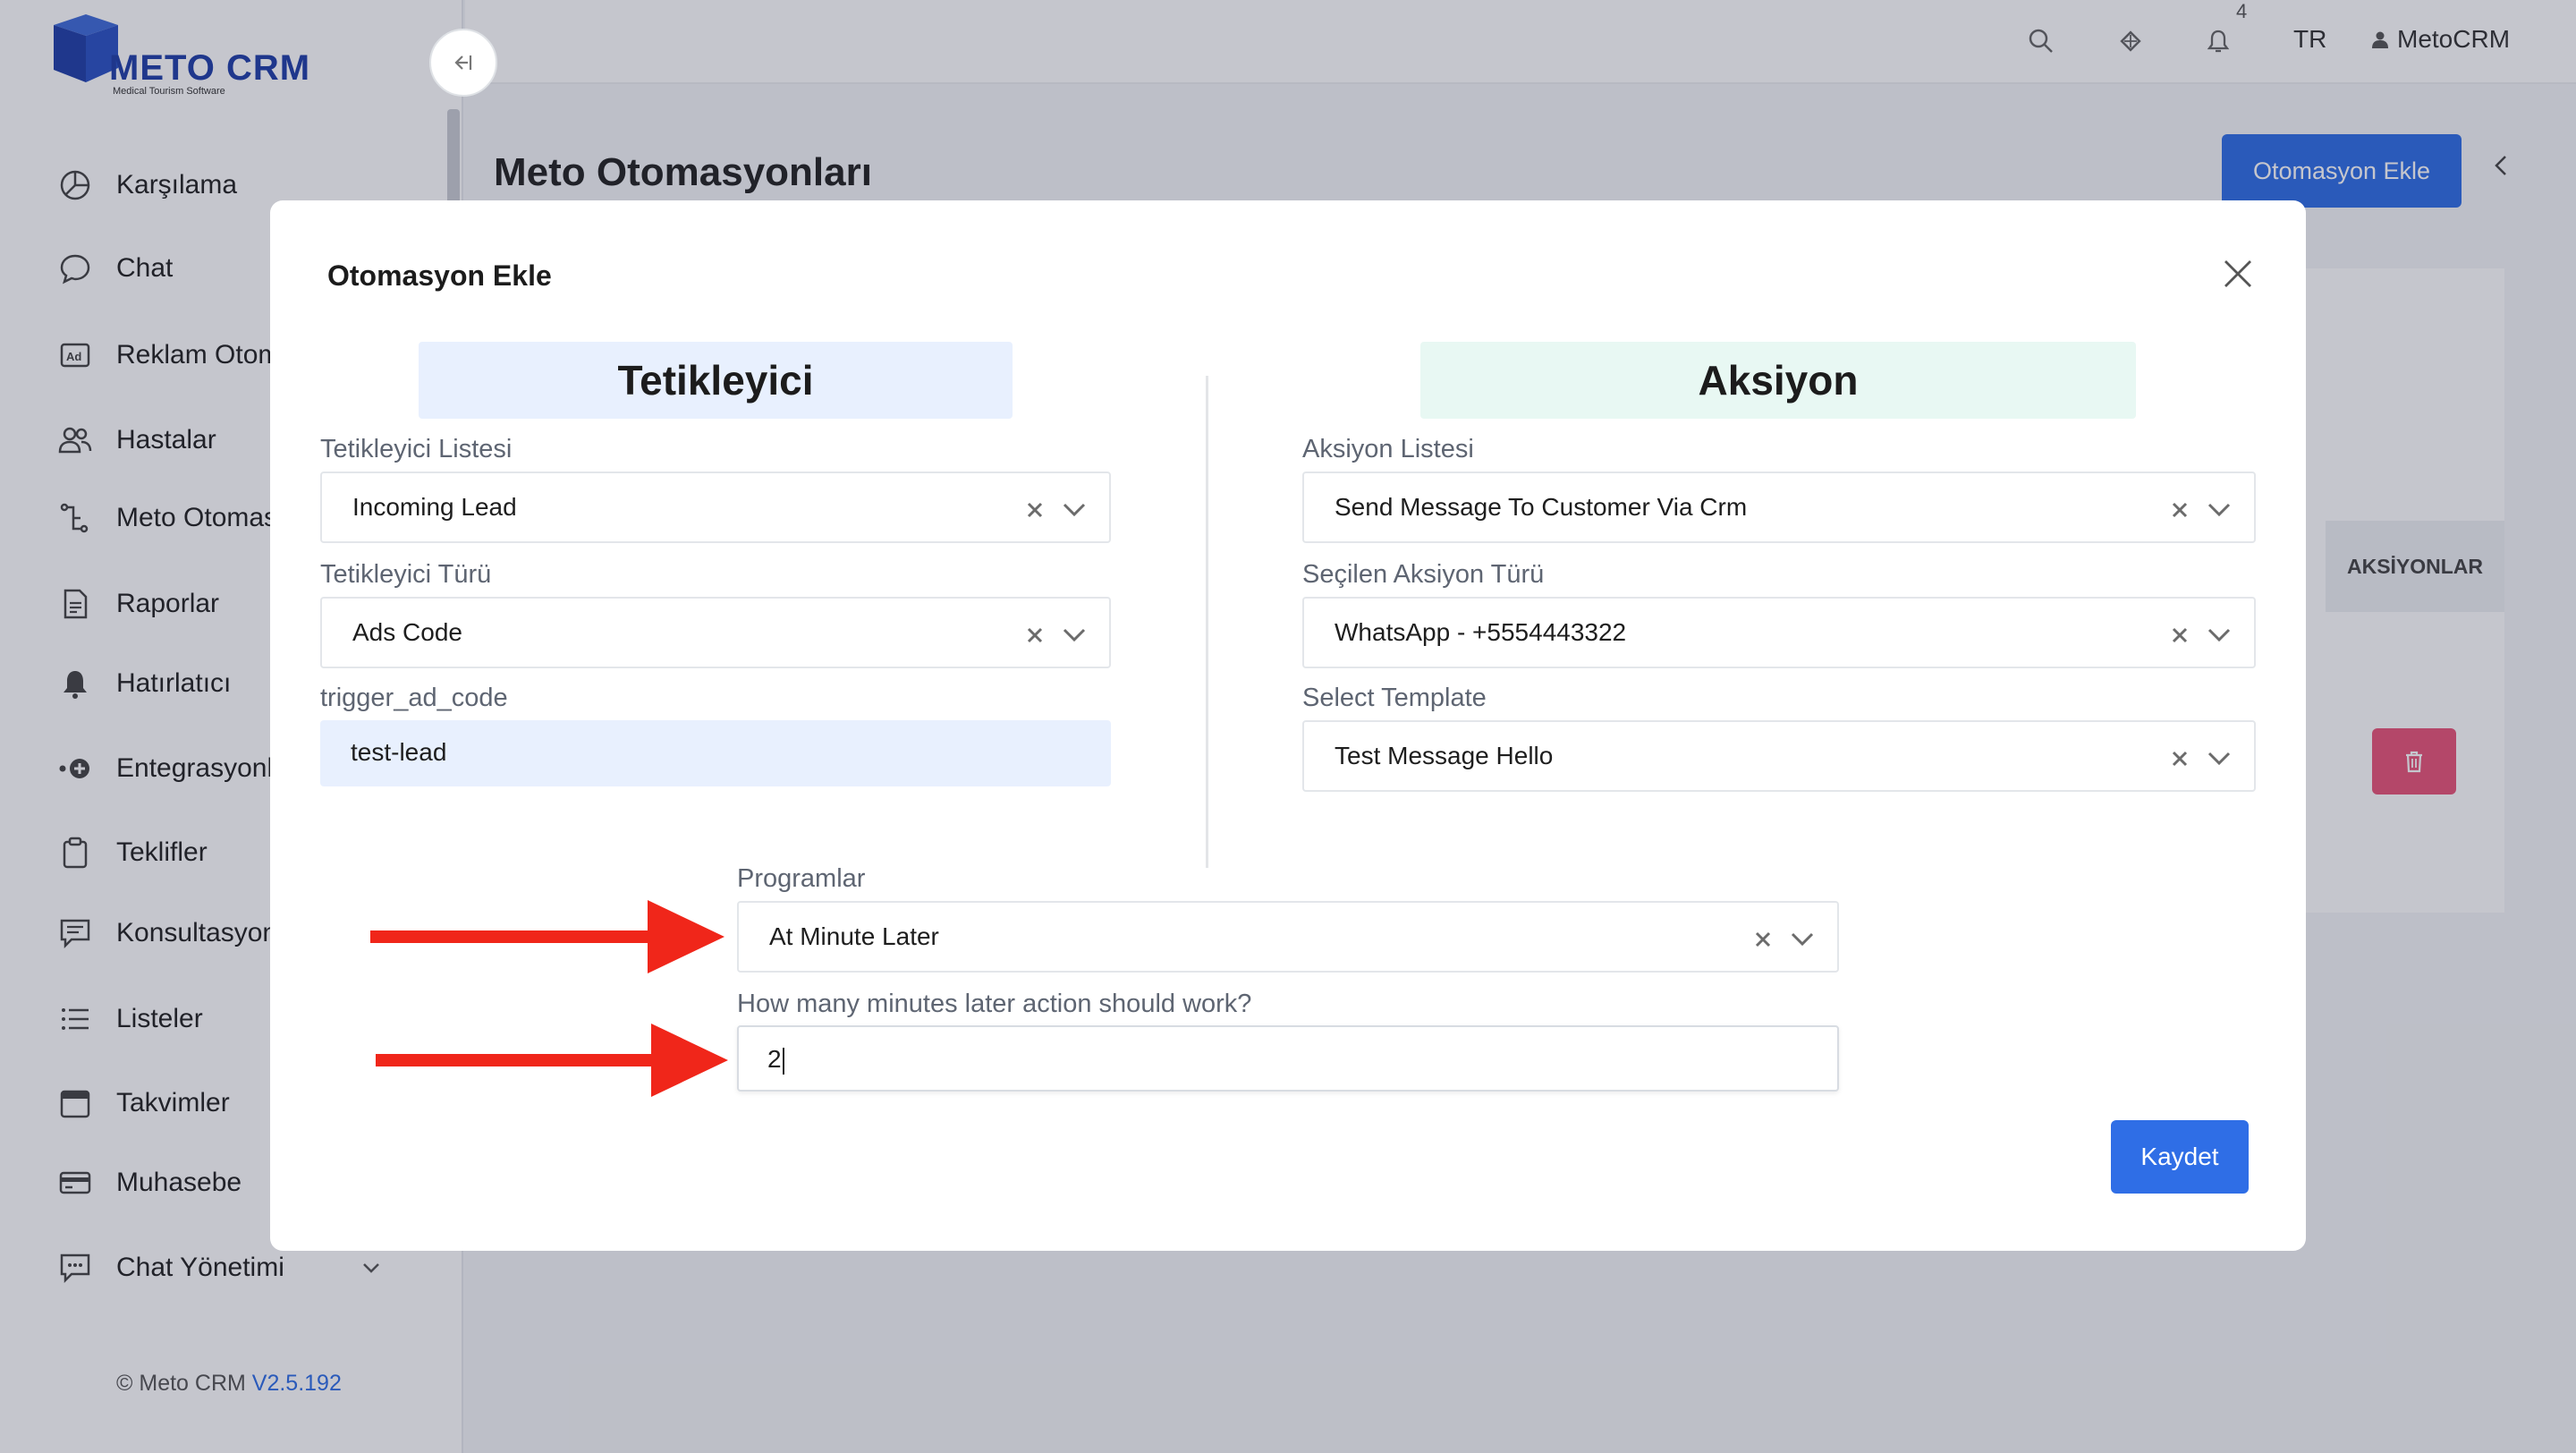 Image resolution: width=2576 pixels, height=1453 pixels. I want to click on action-type-label: Seçilen Aksiyon Türü, so click(1423, 574).